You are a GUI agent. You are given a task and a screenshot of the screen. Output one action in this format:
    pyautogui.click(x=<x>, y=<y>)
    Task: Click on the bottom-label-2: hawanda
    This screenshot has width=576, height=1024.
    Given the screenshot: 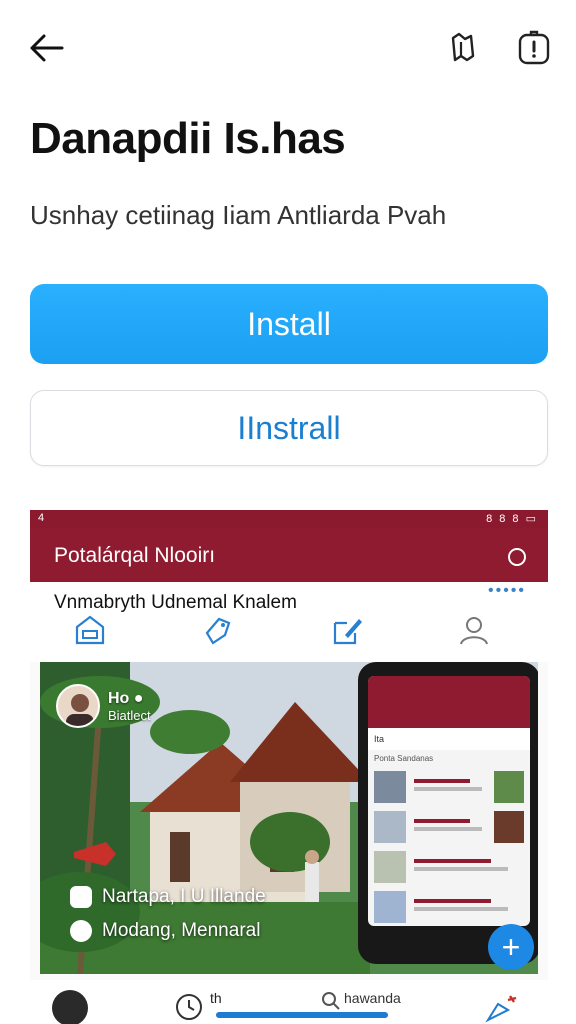 What is the action you would take?
    pyautogui.click(x=372, y=998)
    